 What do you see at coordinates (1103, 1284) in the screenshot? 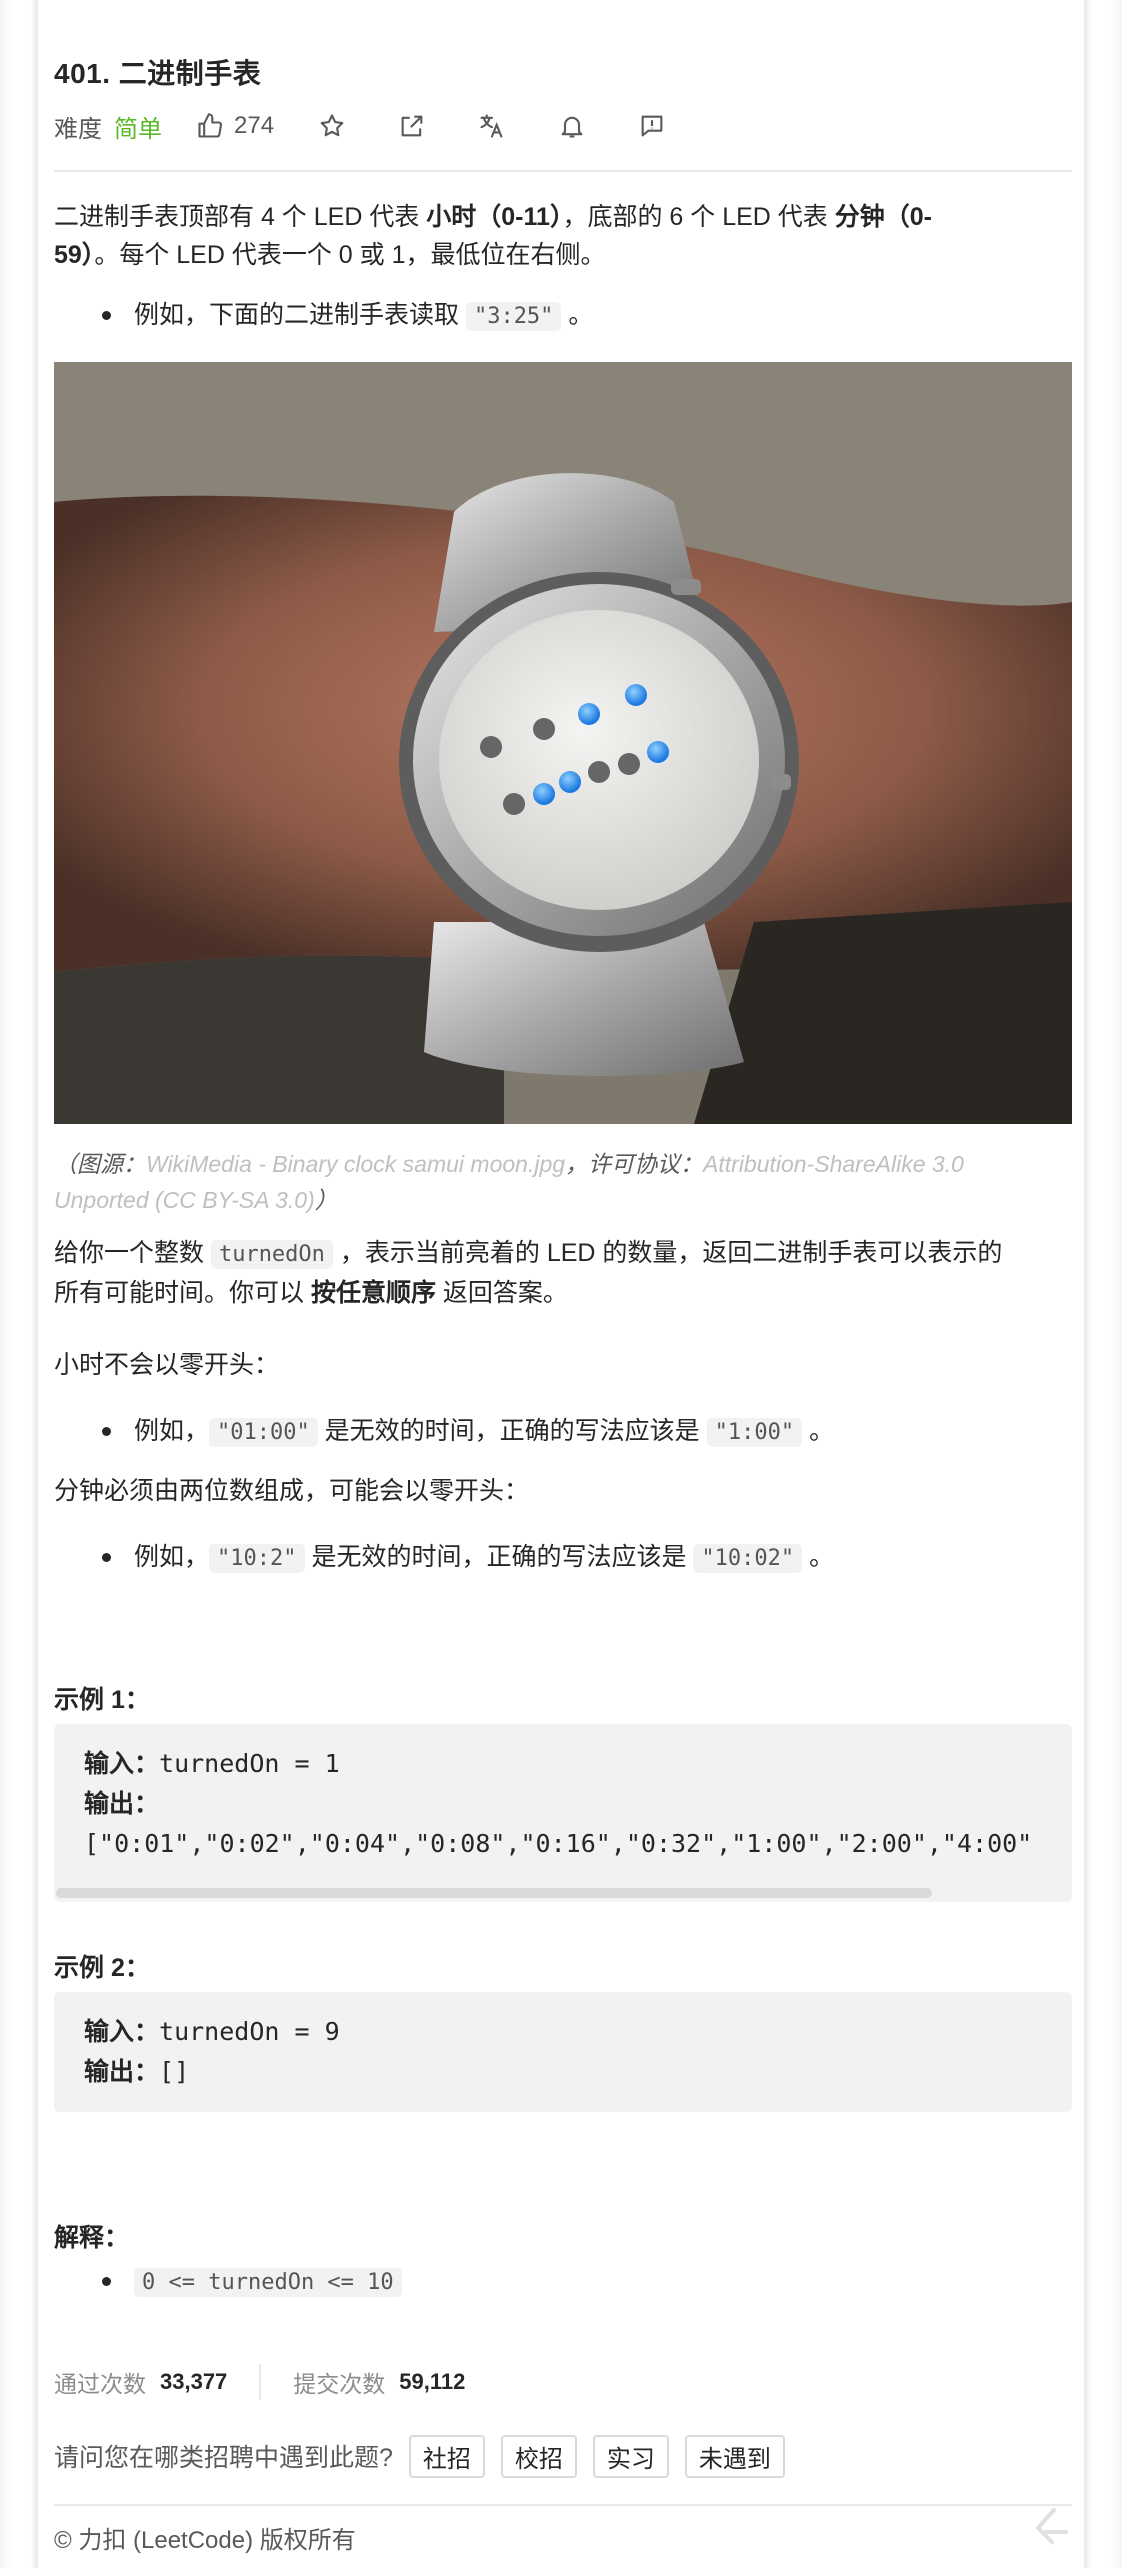
I see `page-shadow-right` at bounding box center [1103, 1284].